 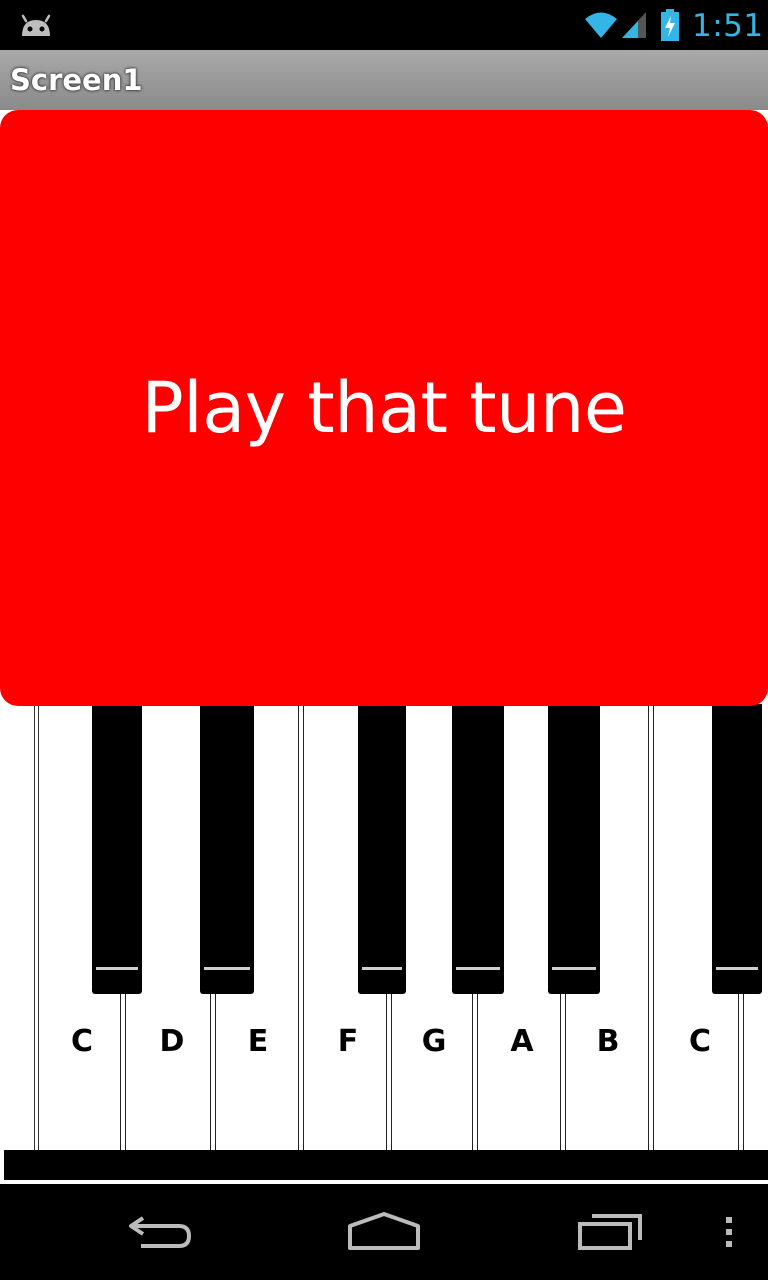 I want to click on home-icon, so click(x=384, y=1231).